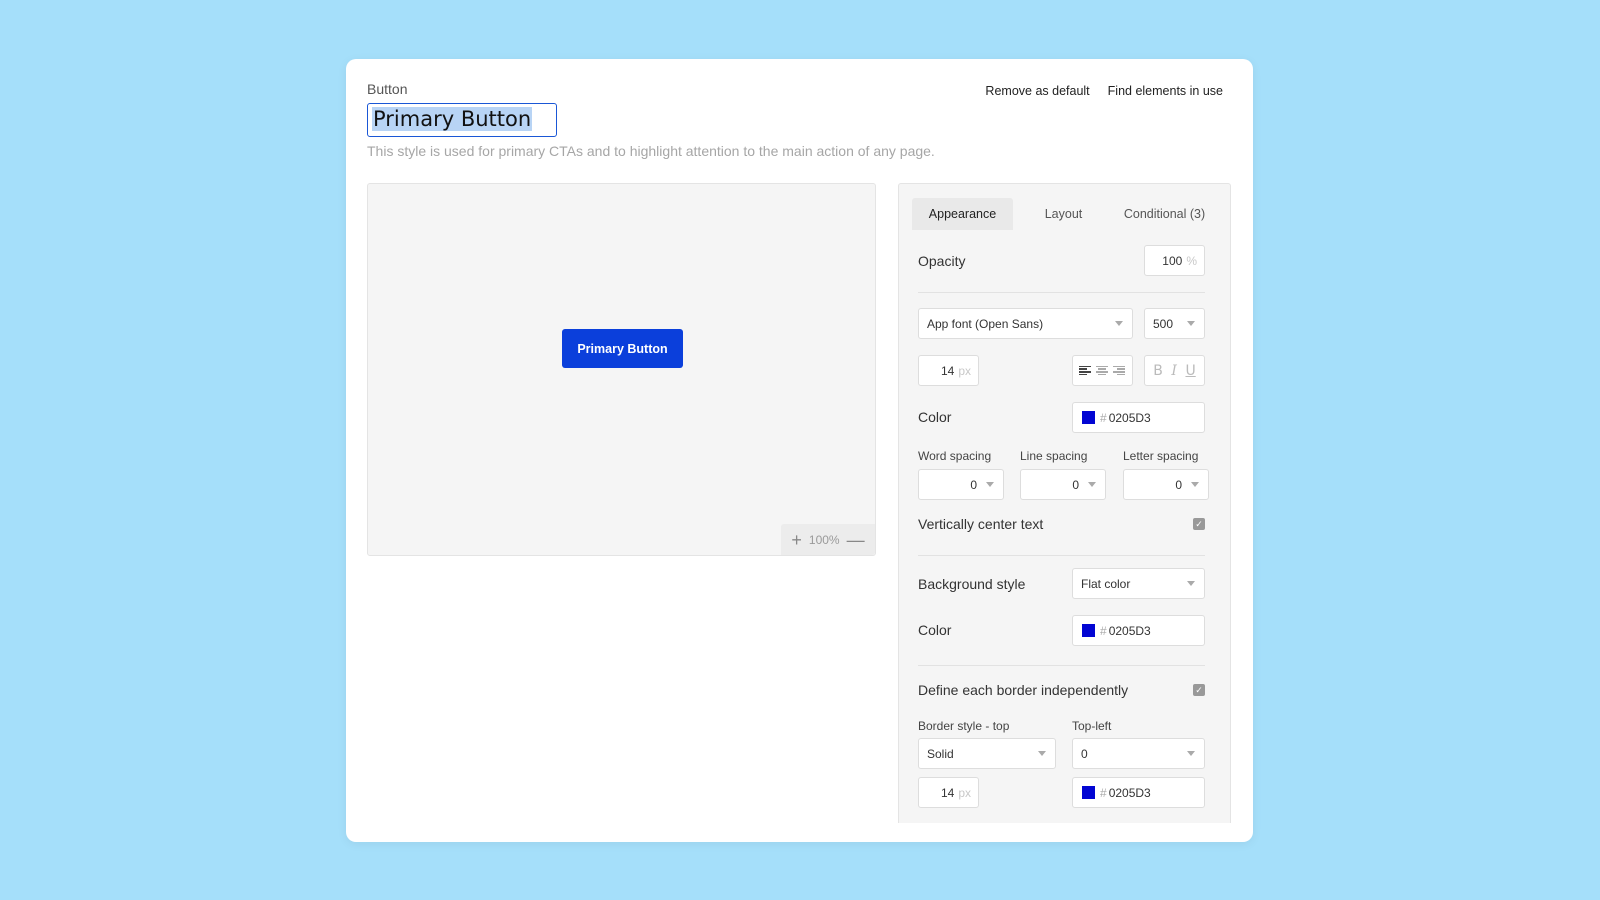  I want to click on font-weight-select: 500, so click(1174, 323).